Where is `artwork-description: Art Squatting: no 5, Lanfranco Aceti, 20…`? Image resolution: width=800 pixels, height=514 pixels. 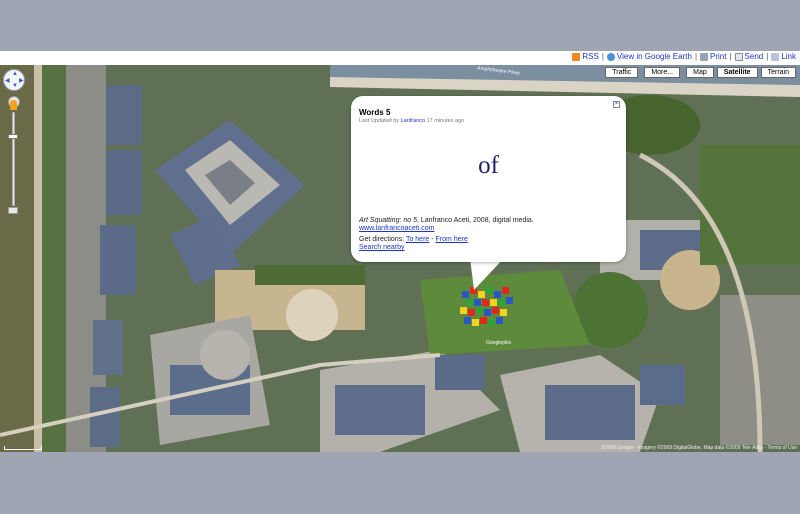 artwork-description: Art Squatting: no 5, Lanfranco Aceti, 20… is located at coordinates (446, 220).